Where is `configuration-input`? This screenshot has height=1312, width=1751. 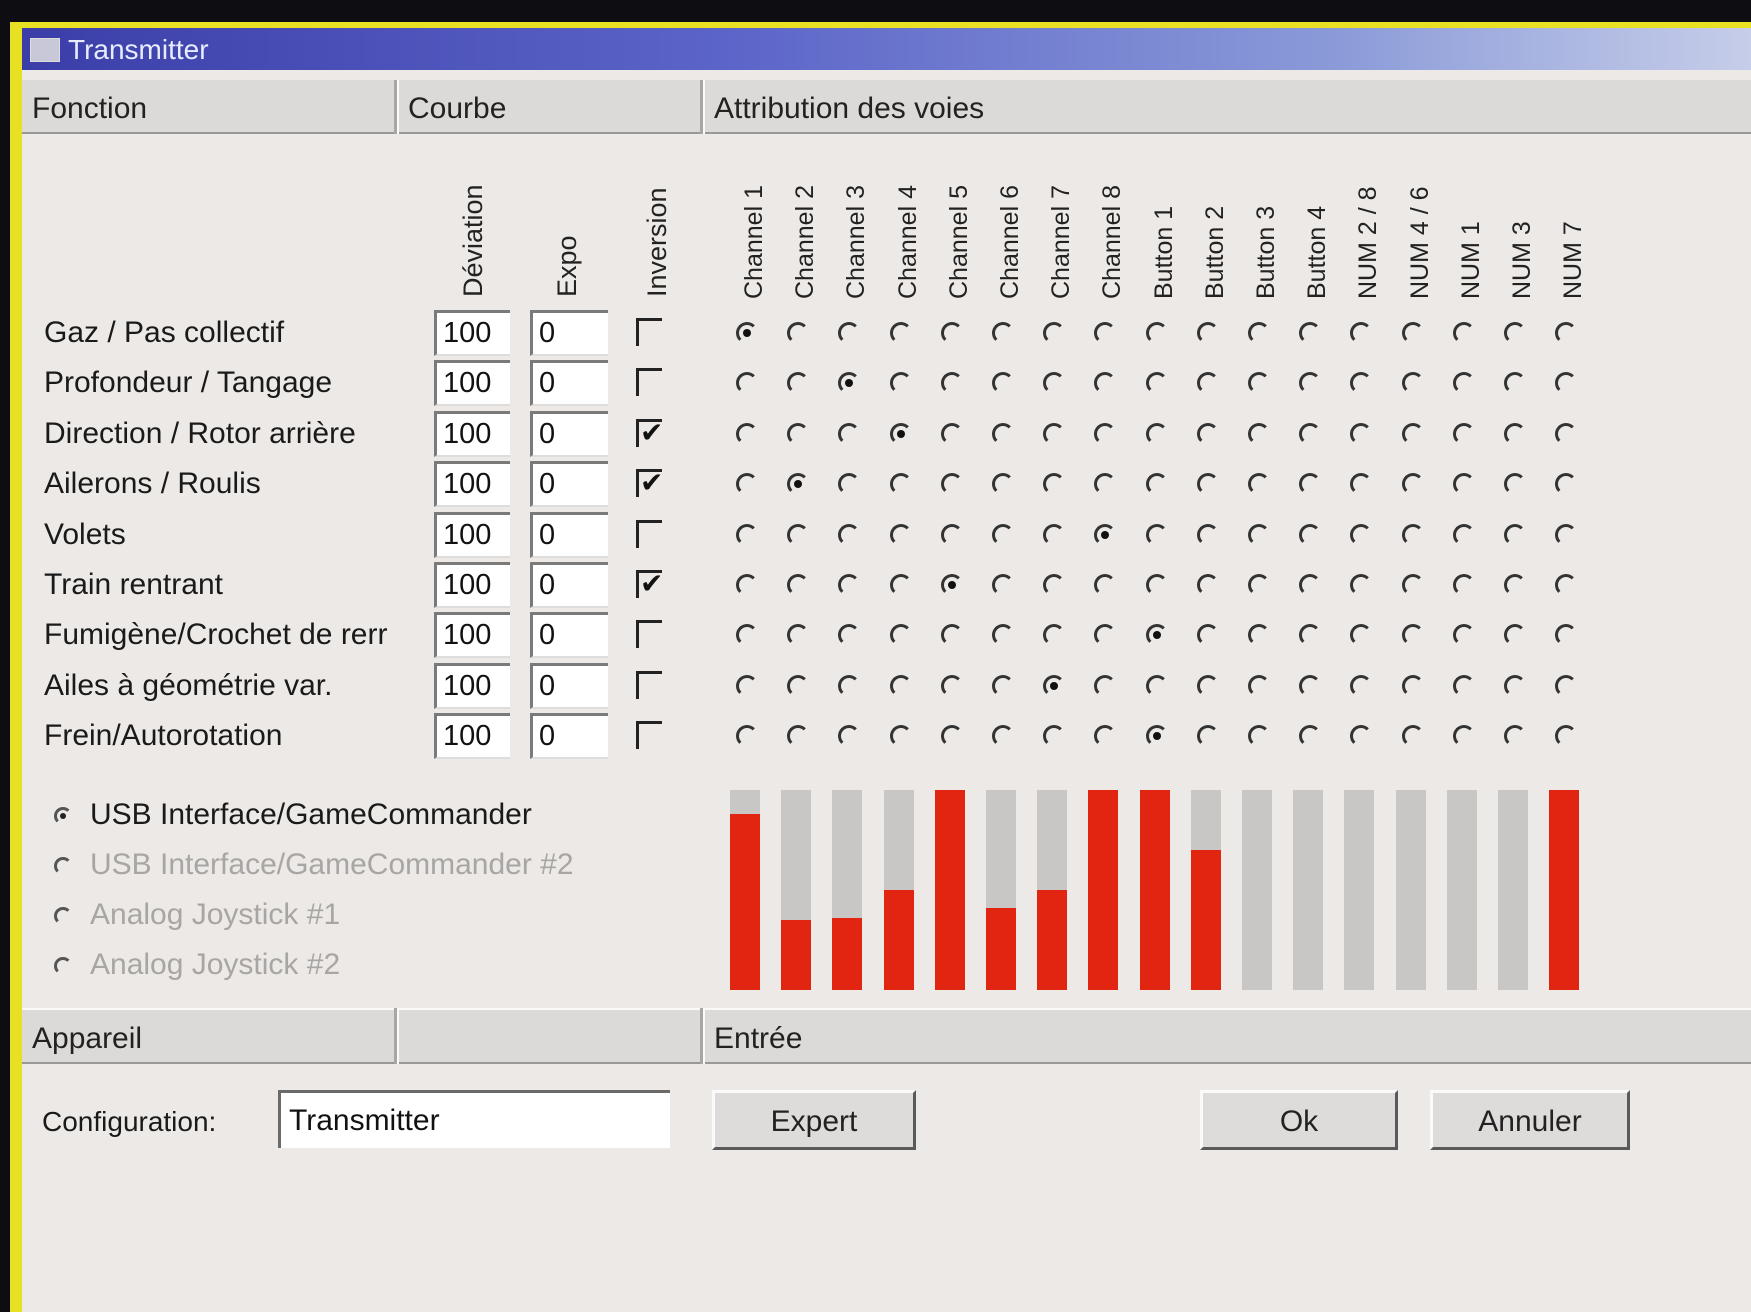
configuration-input is located at coordinates (474, 1119).